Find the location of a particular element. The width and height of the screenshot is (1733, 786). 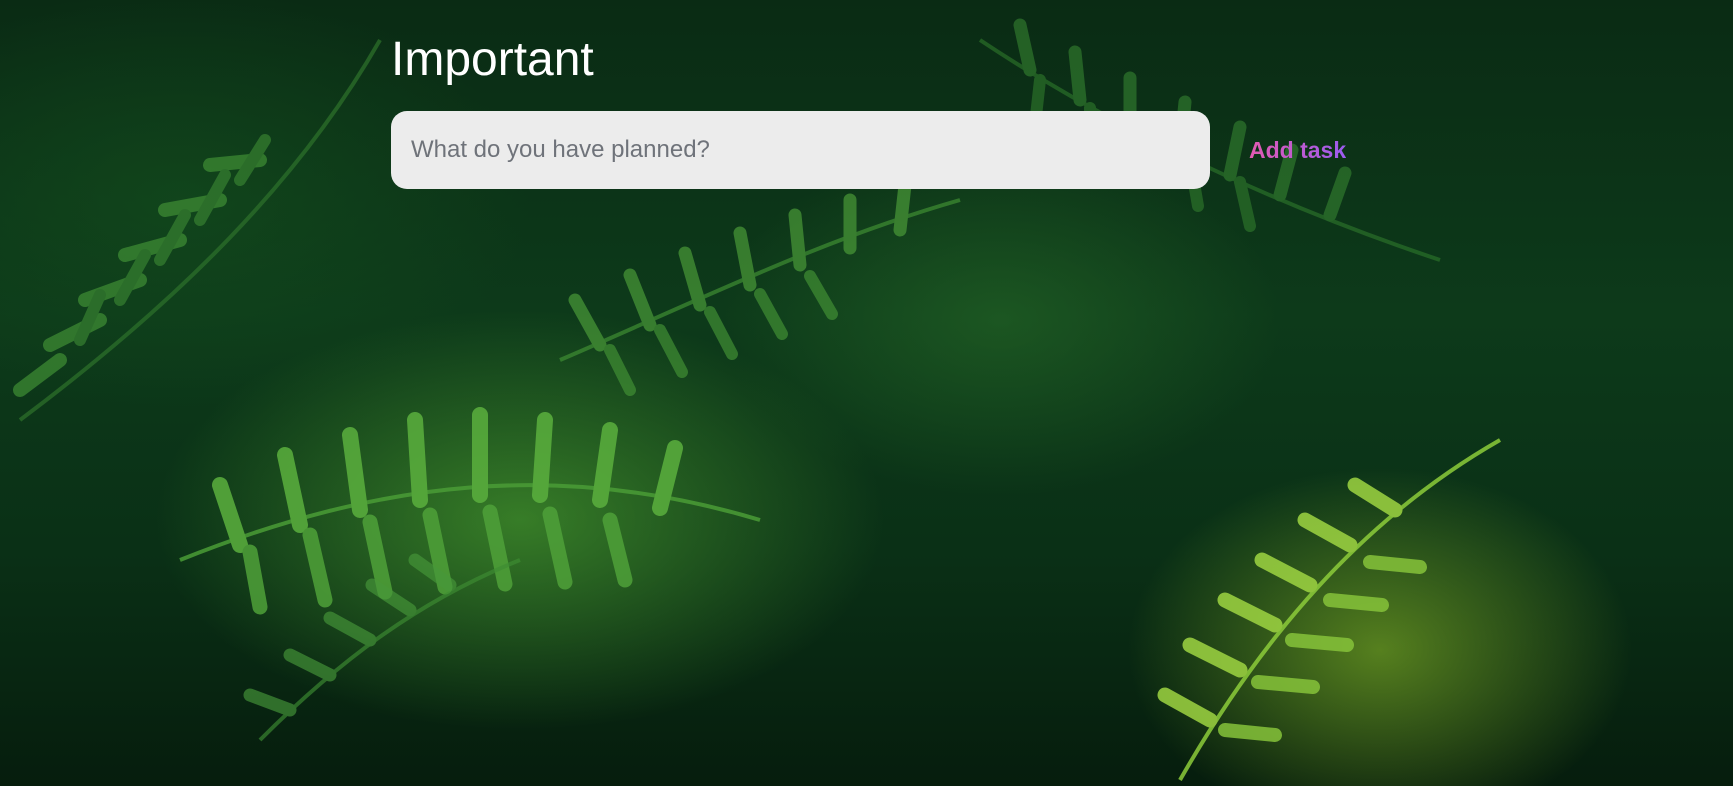

add-task-form: Add task is located at coordinates (871, 150).